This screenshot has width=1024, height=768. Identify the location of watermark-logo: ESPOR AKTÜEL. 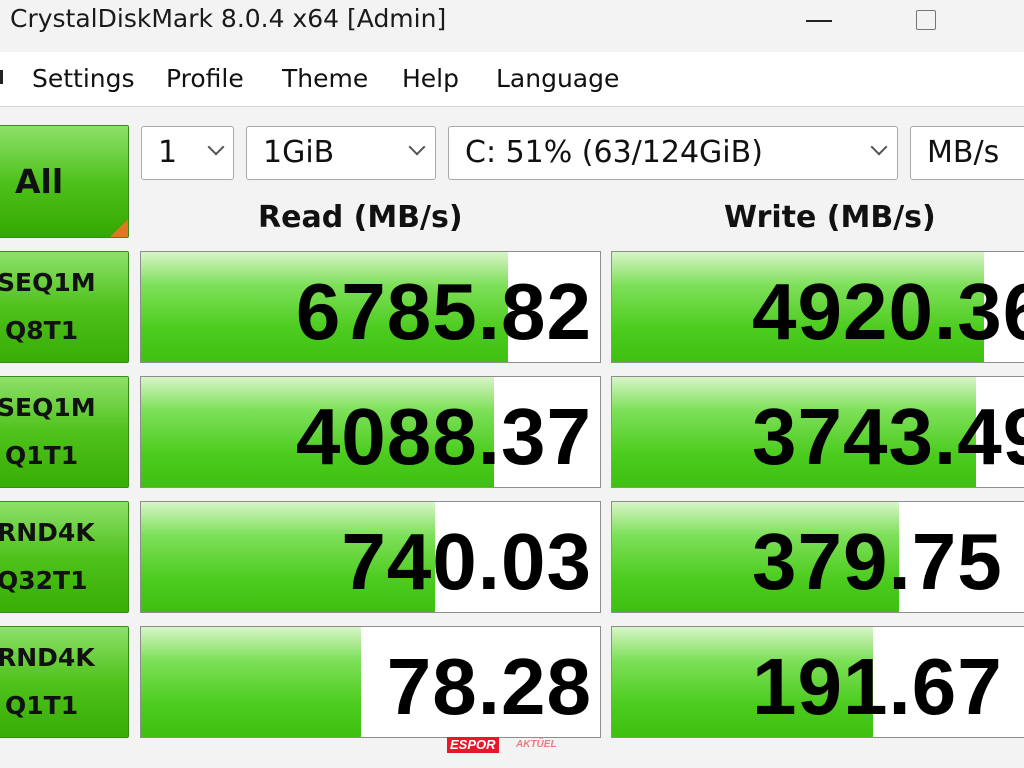
(512, 745).